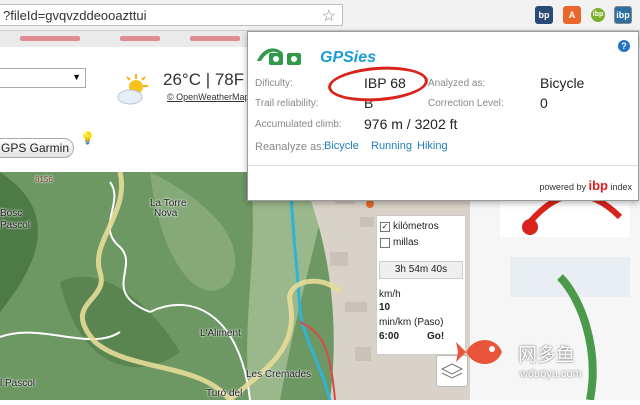  What do you see at coordinates (457, 83) in the screenshot?
I see `analyzed-label: Analyzed as:` at bounding box center [457, 83].